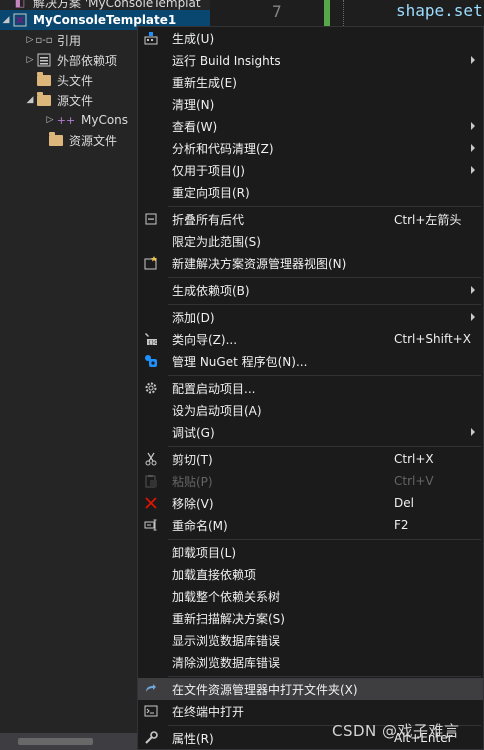 This screenshot has width=484, height=750. I want to click on menu-item-shortcut: Ctrl+V, so click(414, 481).